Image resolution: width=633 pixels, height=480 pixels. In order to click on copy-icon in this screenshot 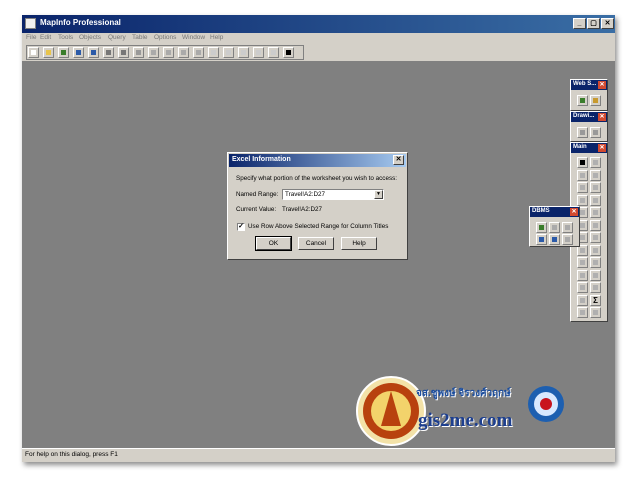, I will do `click(168, 52)`.